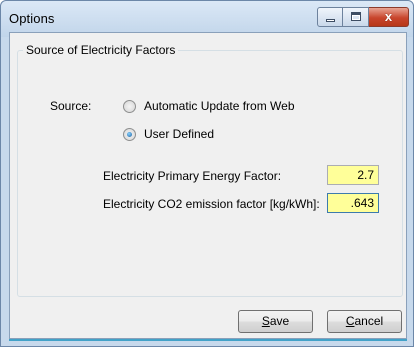 Image resolution: width=414 pixels, height=347 pixels. I want to click on bottom-accent-line, so click(208, 340).